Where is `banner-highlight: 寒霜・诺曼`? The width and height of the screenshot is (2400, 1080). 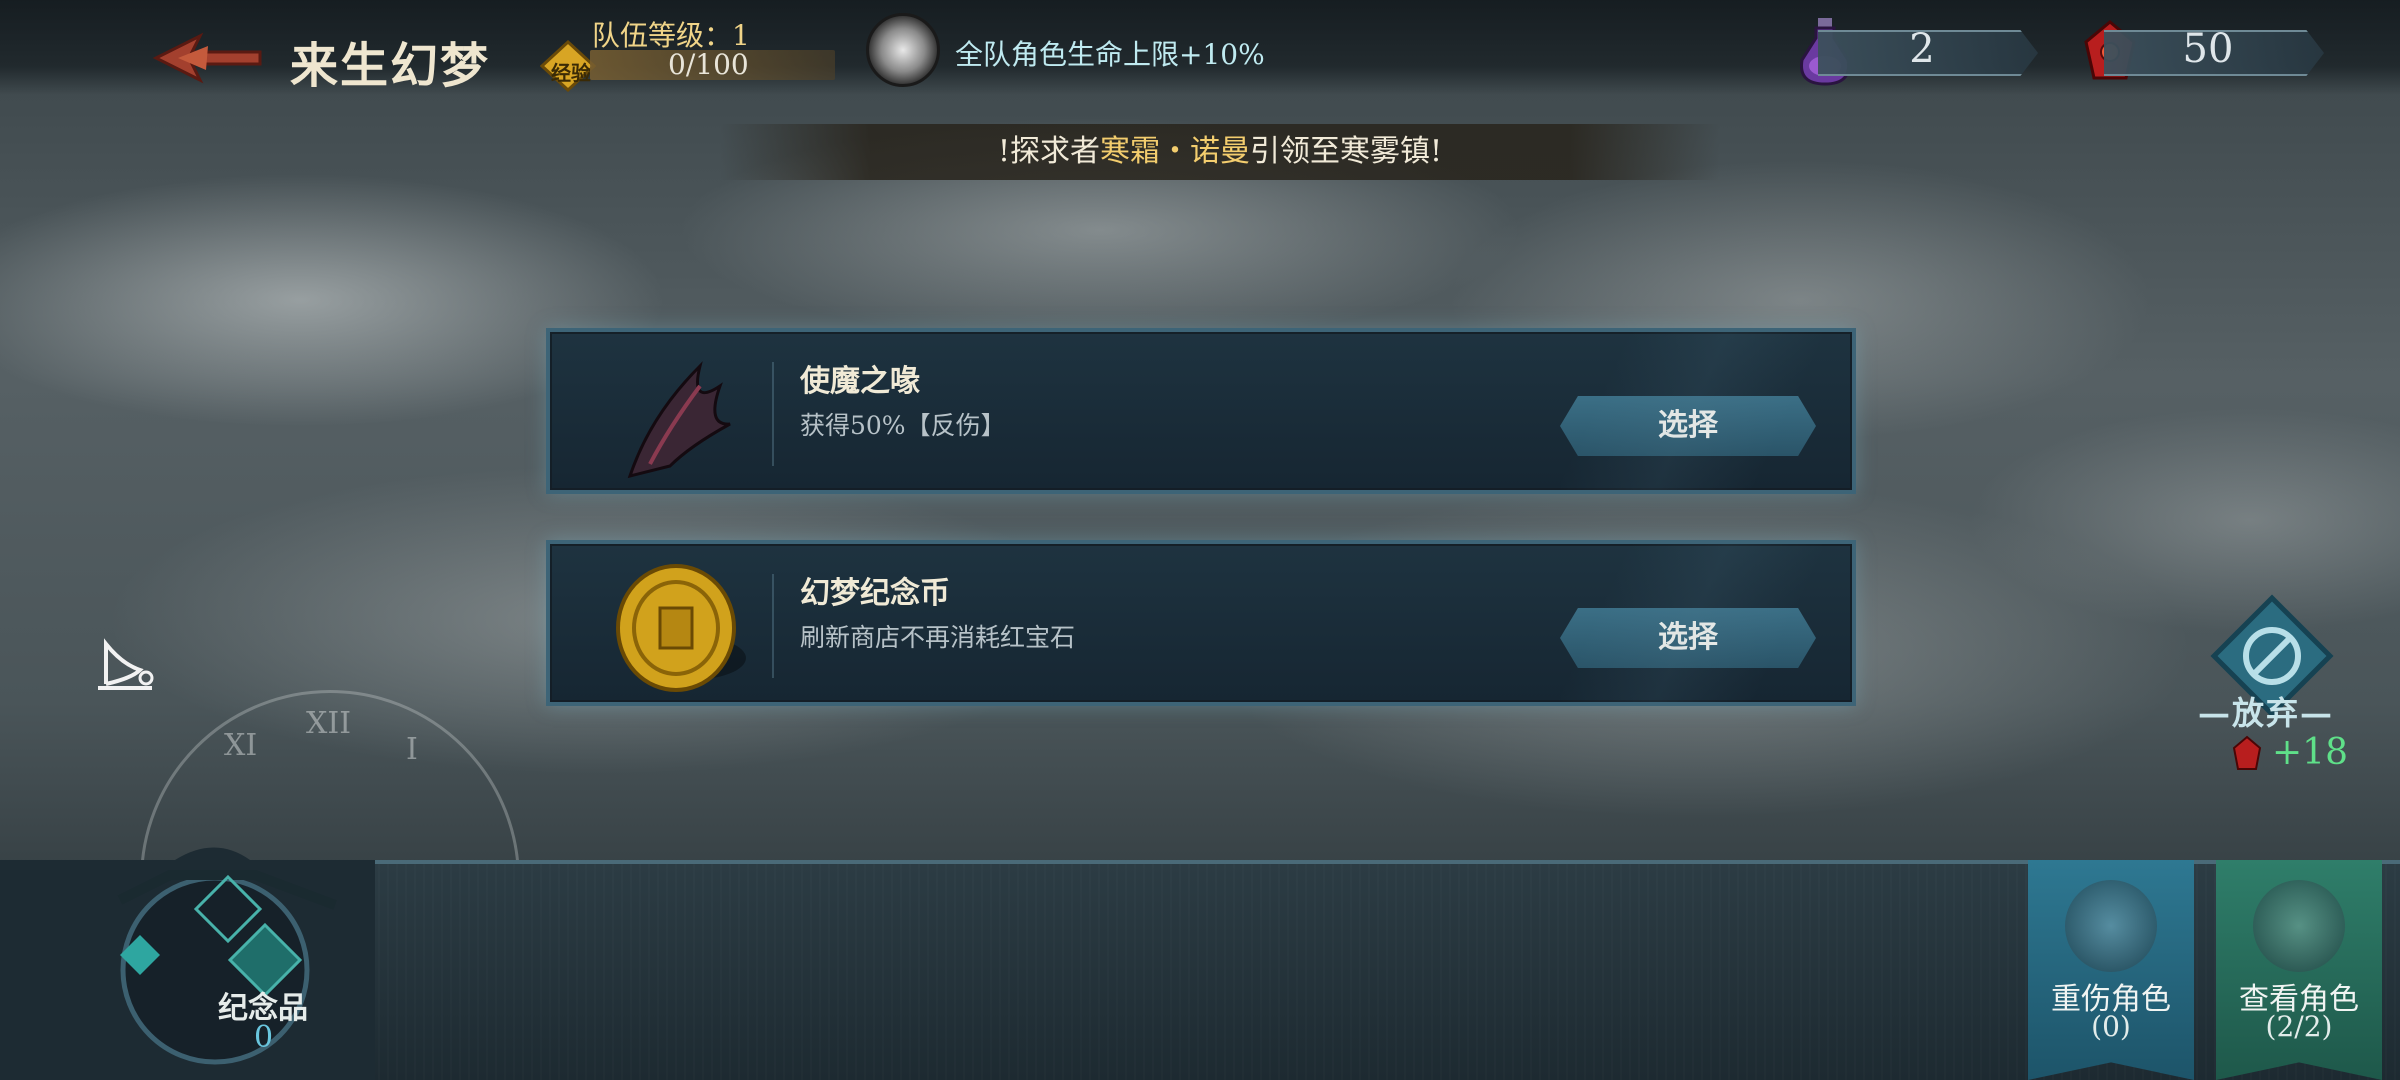
banner-highlight: 寒霜・诺曼 is located at coordinates (1175, 151).